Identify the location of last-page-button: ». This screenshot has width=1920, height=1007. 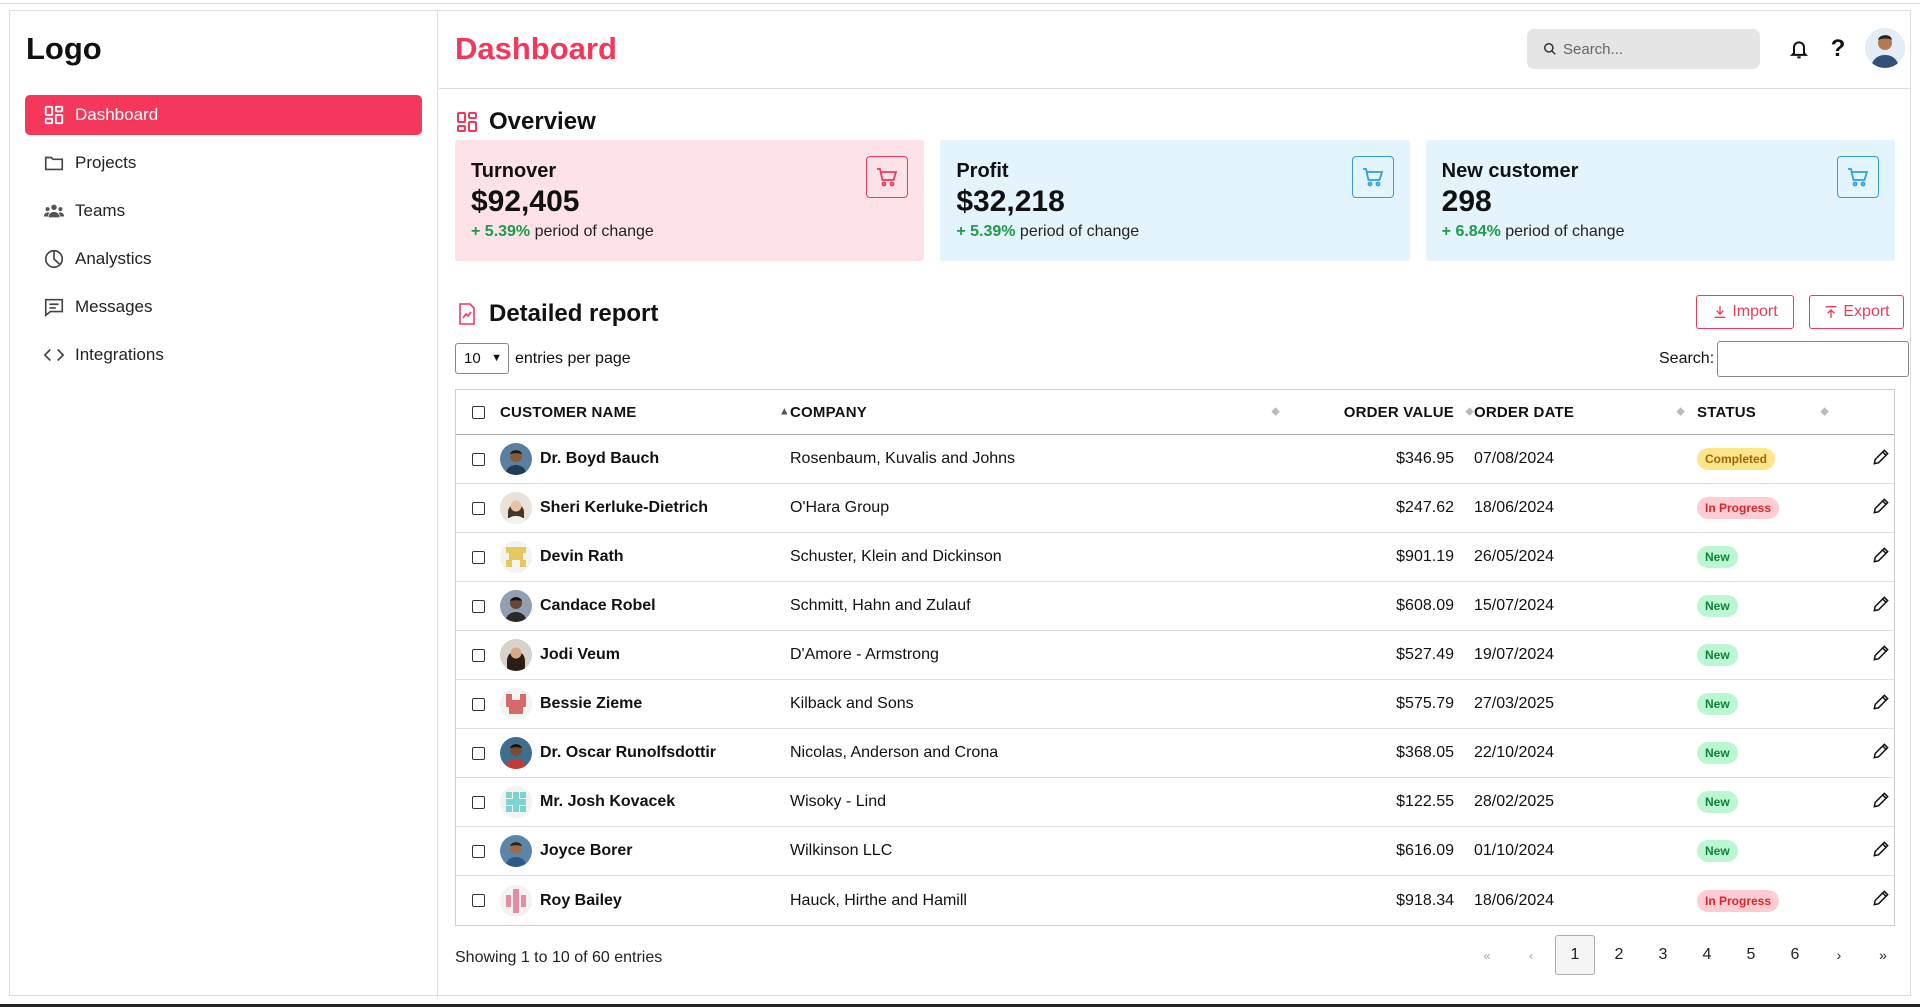
(1883, 955).